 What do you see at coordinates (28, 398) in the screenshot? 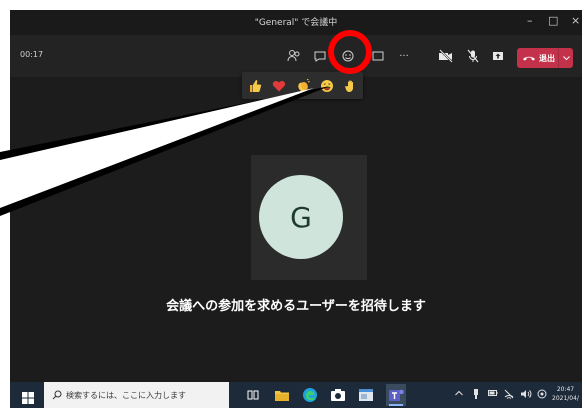
I see `windows-start-icon` at bounding box center [28, 398].